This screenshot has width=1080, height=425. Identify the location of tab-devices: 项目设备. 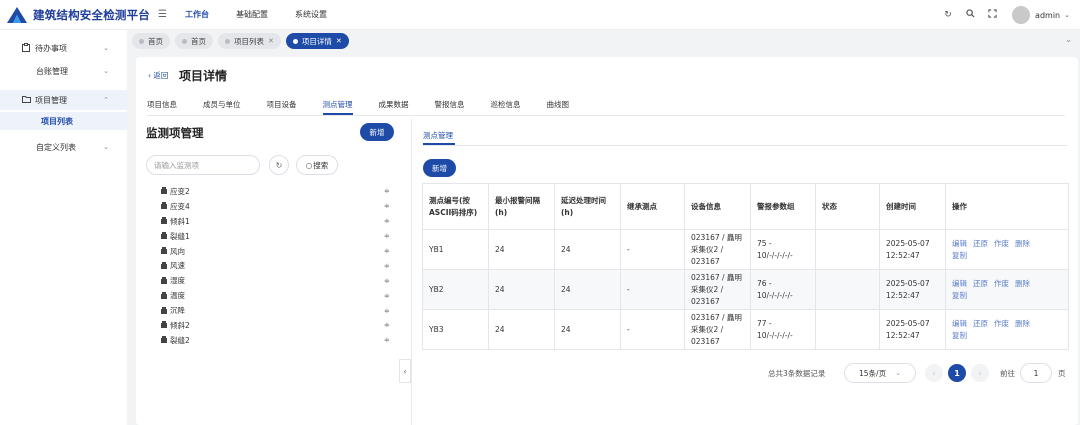
(282, 107).